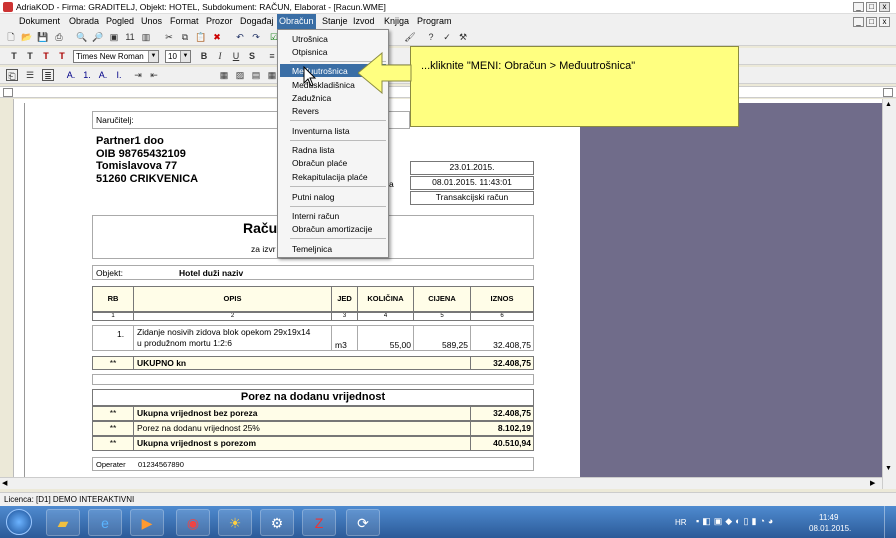  Describe the element at coordinates (147, 522) in the screenshot. I see `media-player-icon: ▶` at that location.